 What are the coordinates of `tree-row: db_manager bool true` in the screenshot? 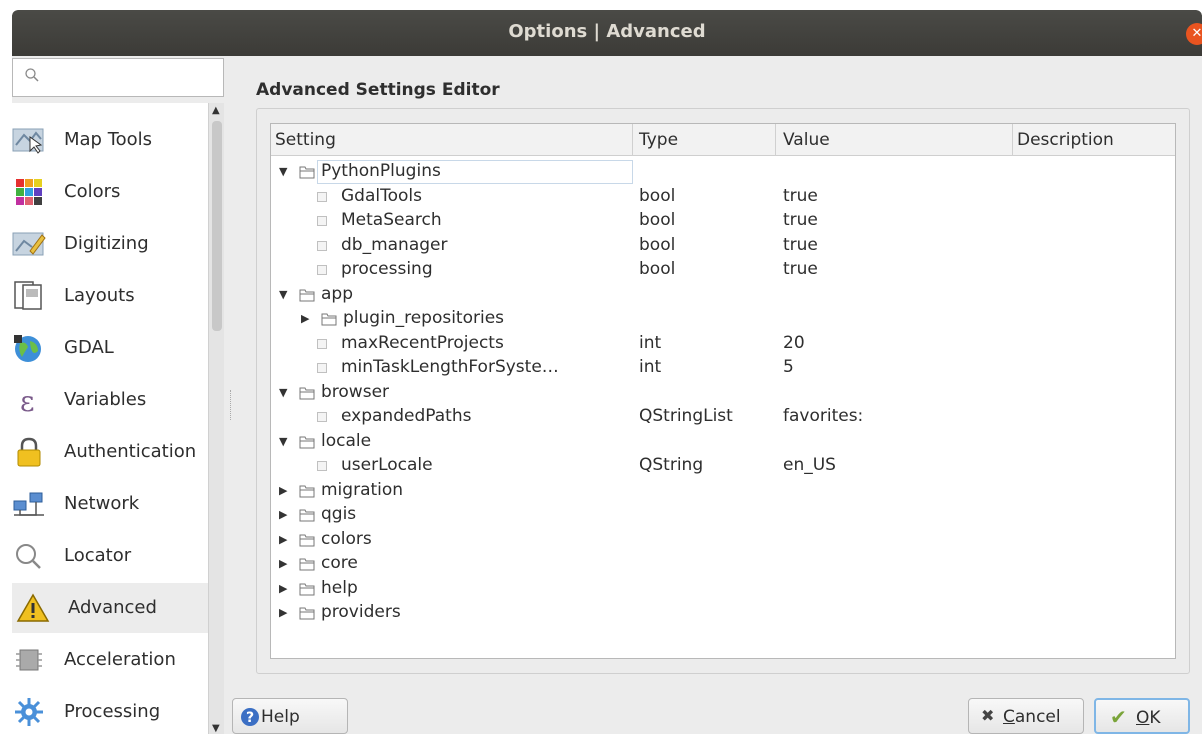 It's located at (723, 246).